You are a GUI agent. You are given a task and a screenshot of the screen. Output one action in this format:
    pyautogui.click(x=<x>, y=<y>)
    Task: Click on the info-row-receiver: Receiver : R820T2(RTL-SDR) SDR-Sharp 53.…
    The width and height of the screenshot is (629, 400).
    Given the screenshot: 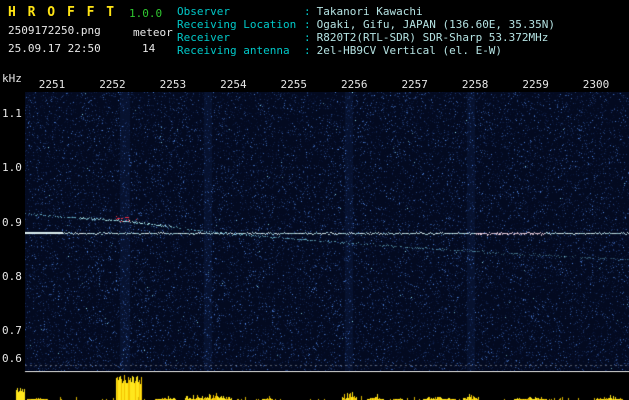 What is the action you would take?
    pyautogui.click(x=366, y=37)
    